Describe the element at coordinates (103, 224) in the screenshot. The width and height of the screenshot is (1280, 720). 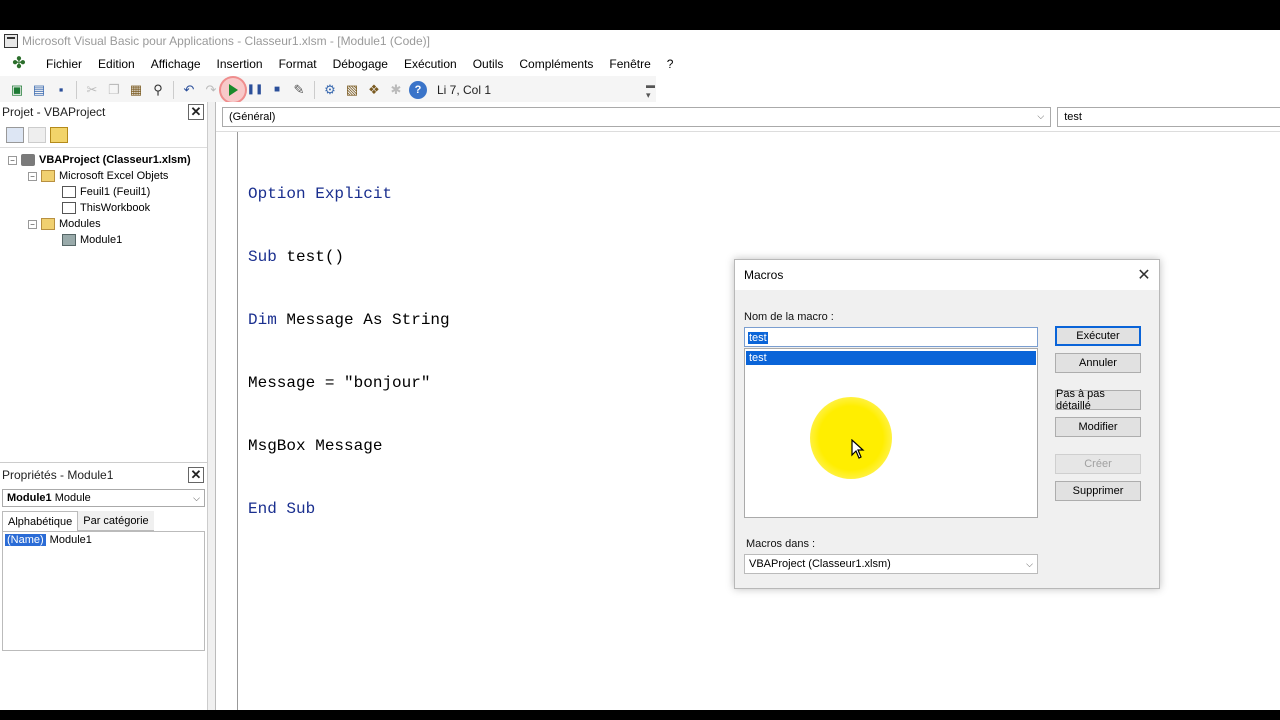
I see `tree-item-modules: − Modules` at that location.